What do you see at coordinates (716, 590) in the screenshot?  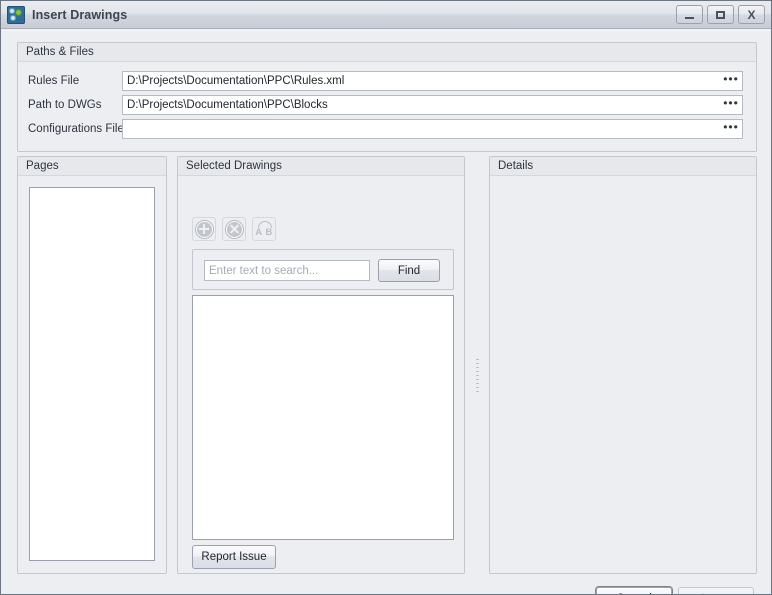 I see `insert-button: Insert` at bounding box center [716, 590].